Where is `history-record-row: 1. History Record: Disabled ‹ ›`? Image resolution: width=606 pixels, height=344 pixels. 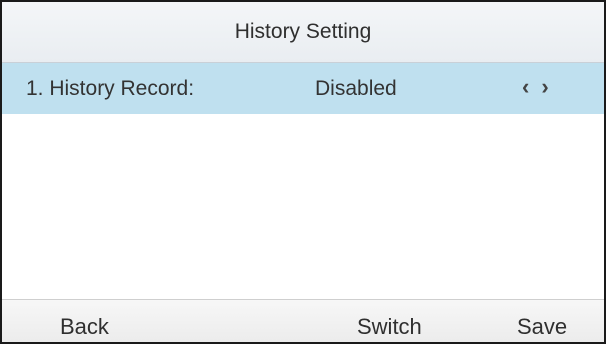 history-record-row: 1. History Record: Disabled ‹ › is located at coordinates (303, 88).